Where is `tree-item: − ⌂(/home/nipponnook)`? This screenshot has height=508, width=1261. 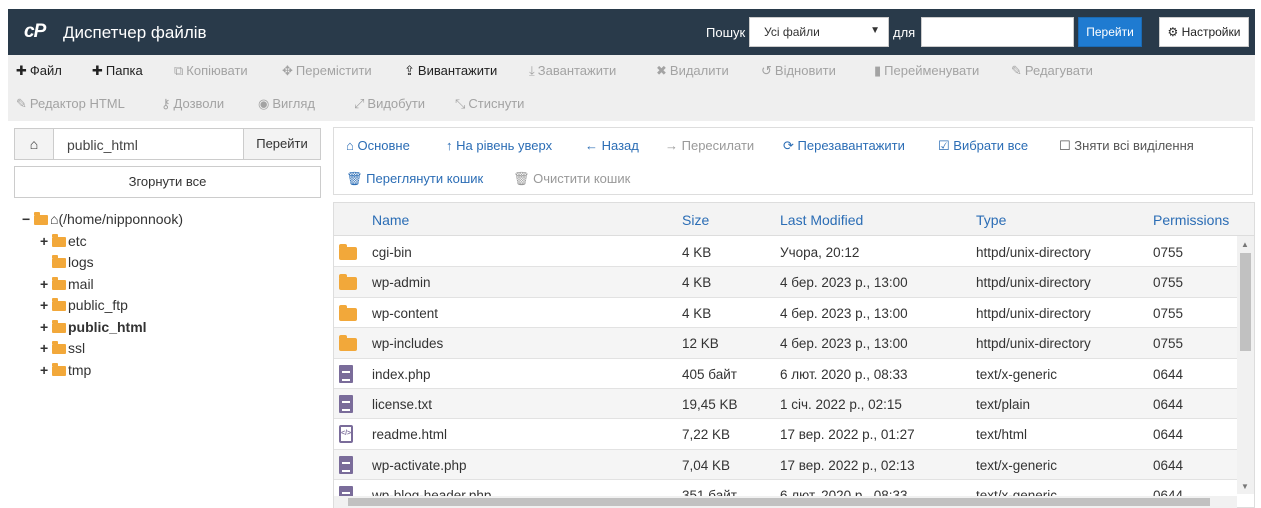
tree-item: − ⌂(/home/nipponnook) is located at coordinates (102, 219).